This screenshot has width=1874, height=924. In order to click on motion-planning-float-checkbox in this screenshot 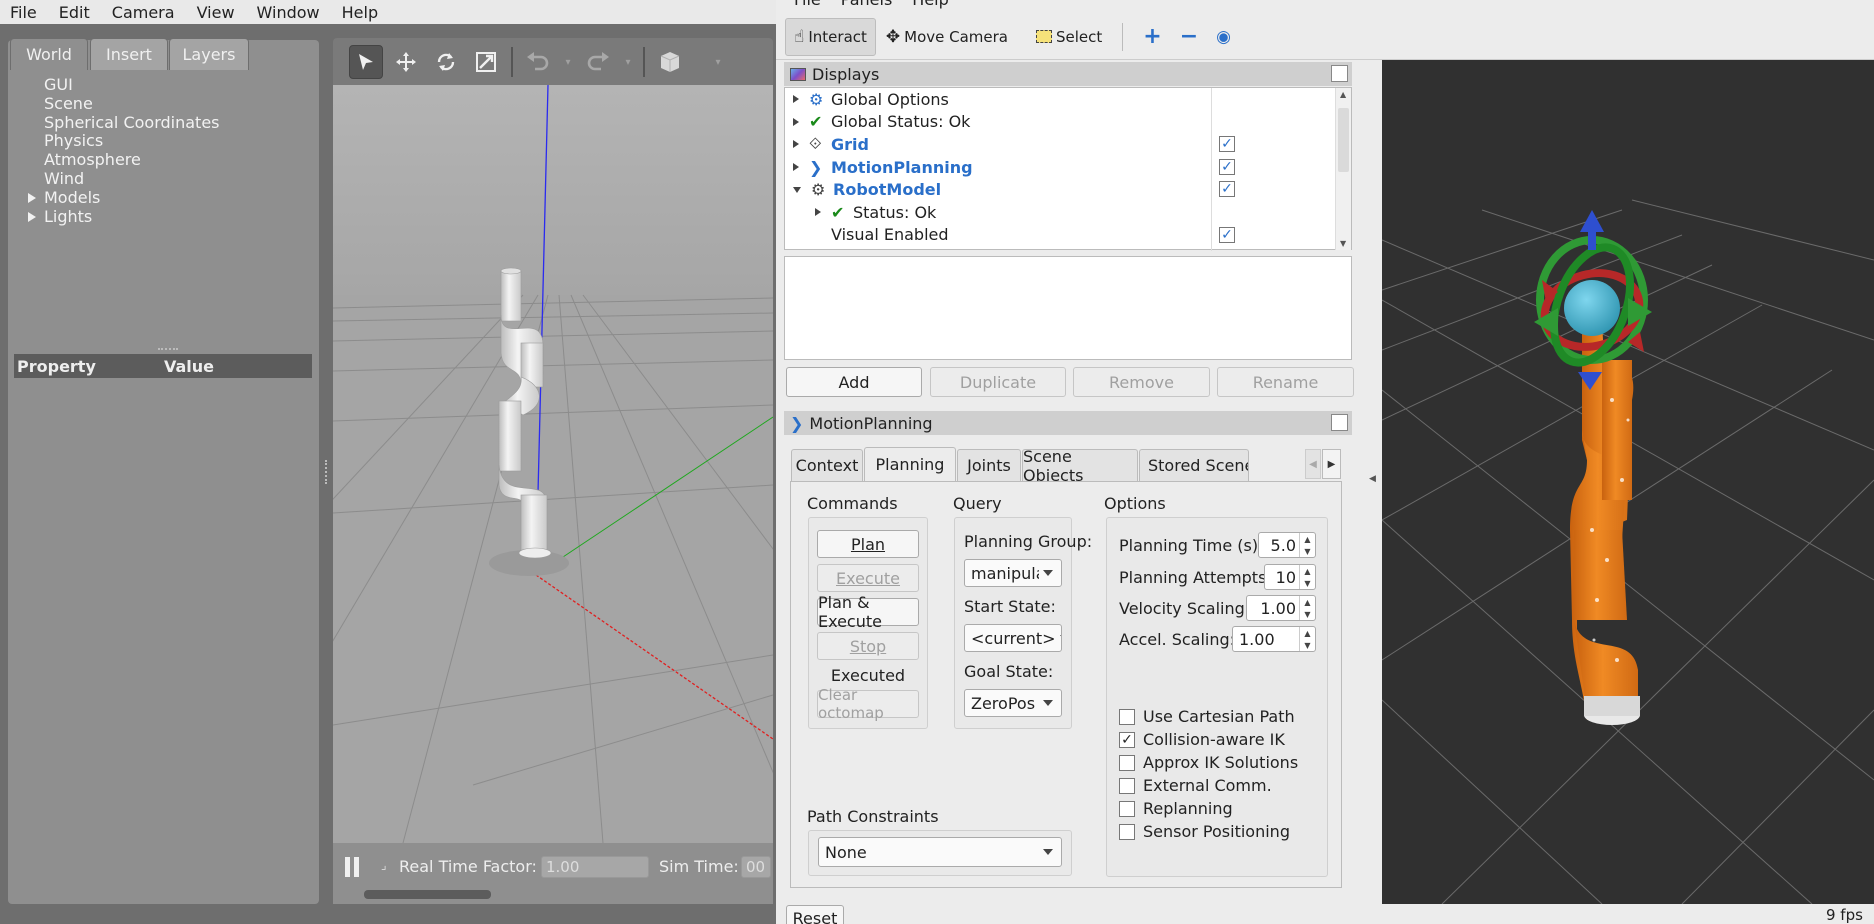, I will do `click(1339, 422)`.